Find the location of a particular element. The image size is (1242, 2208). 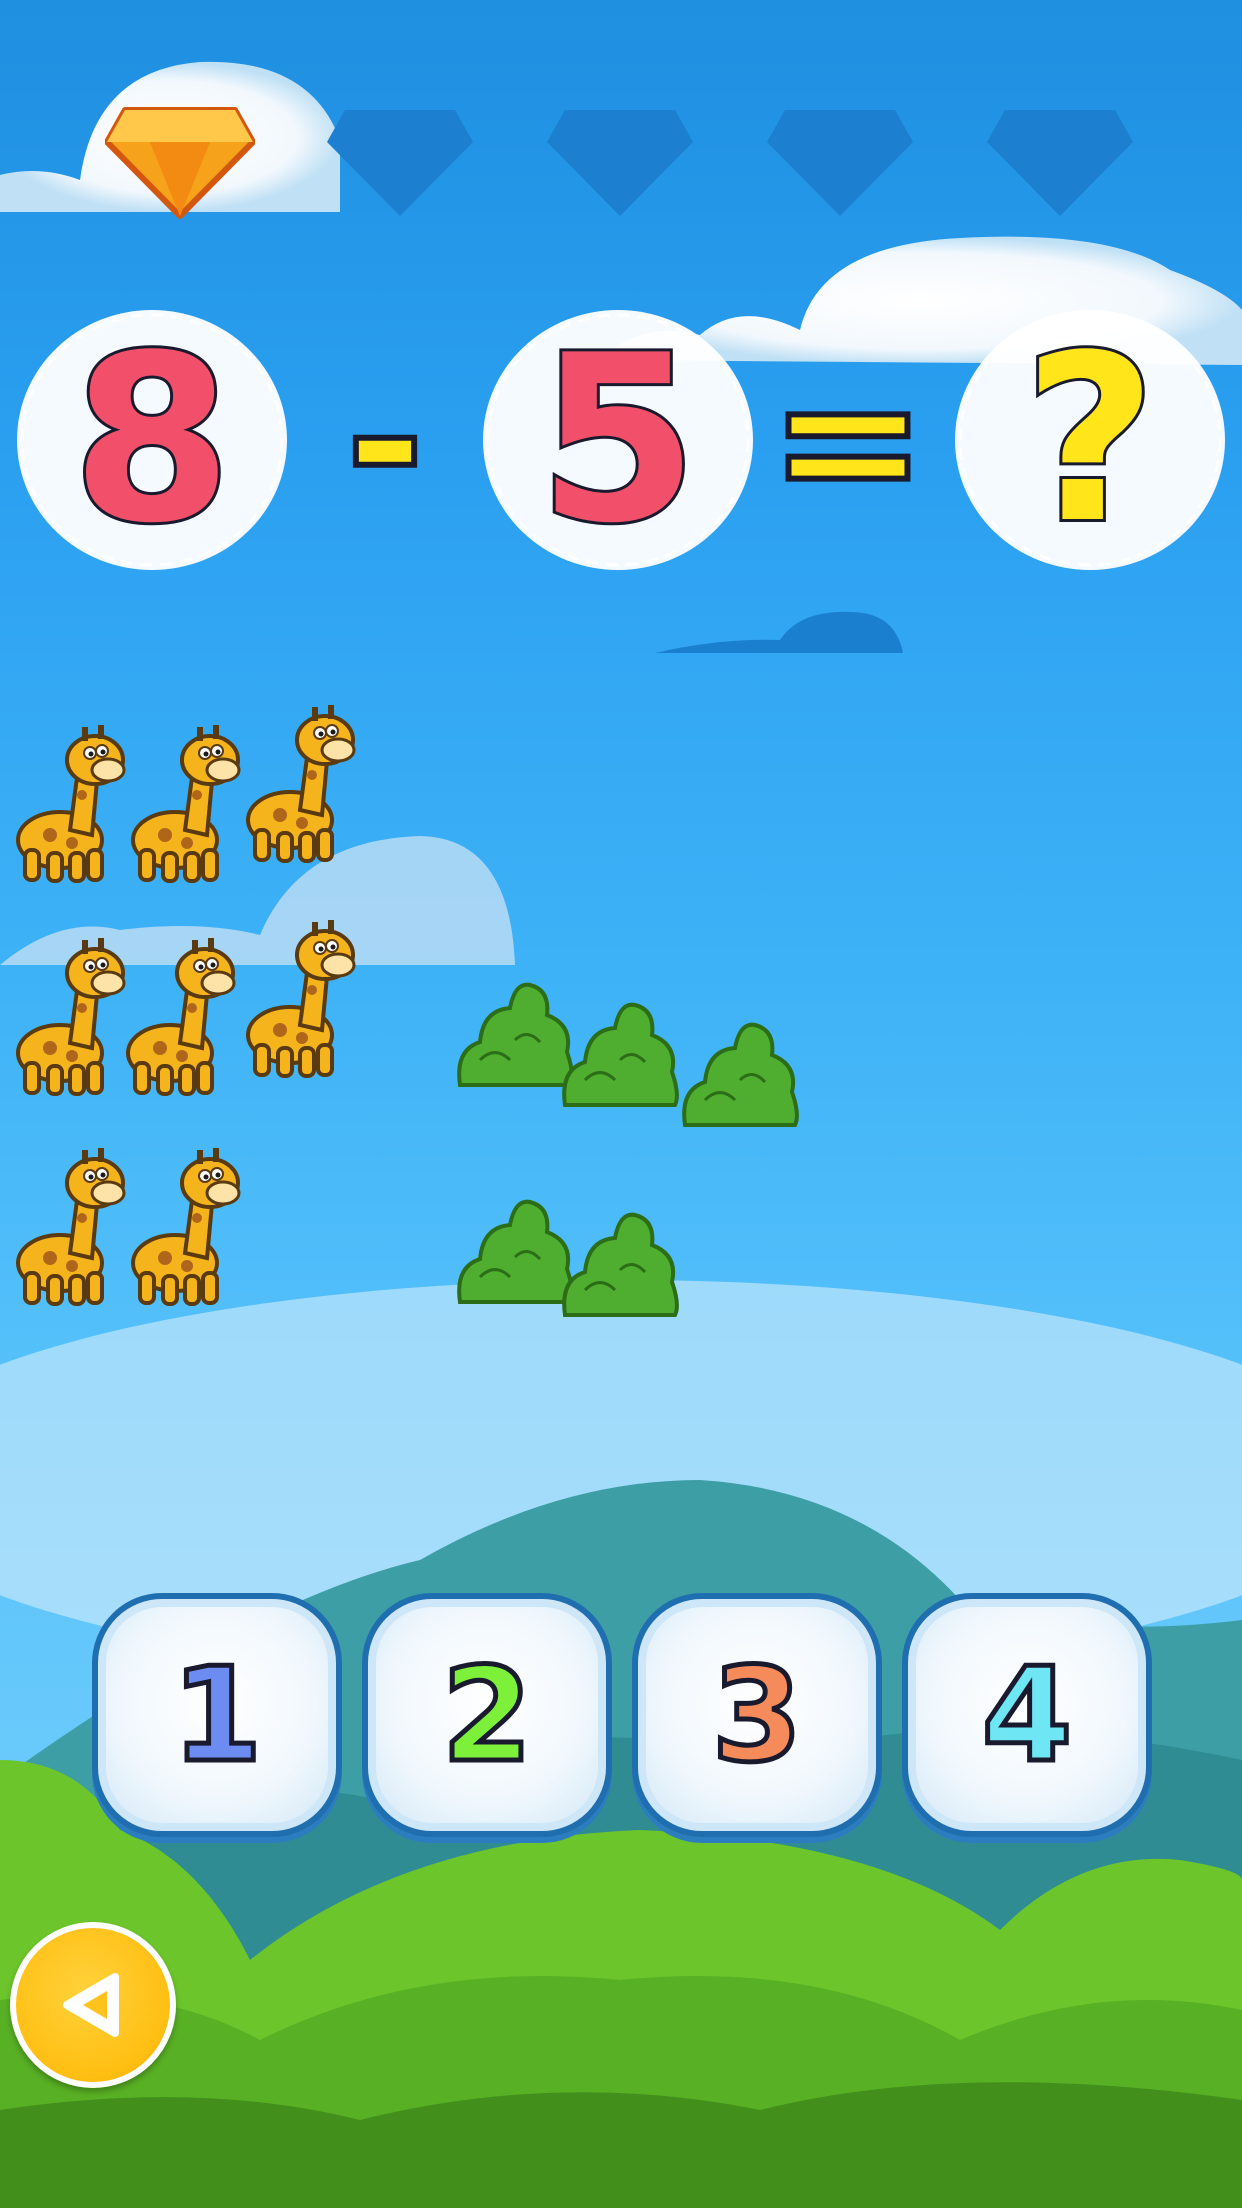

back-button is located at coordinates (93, 2005).